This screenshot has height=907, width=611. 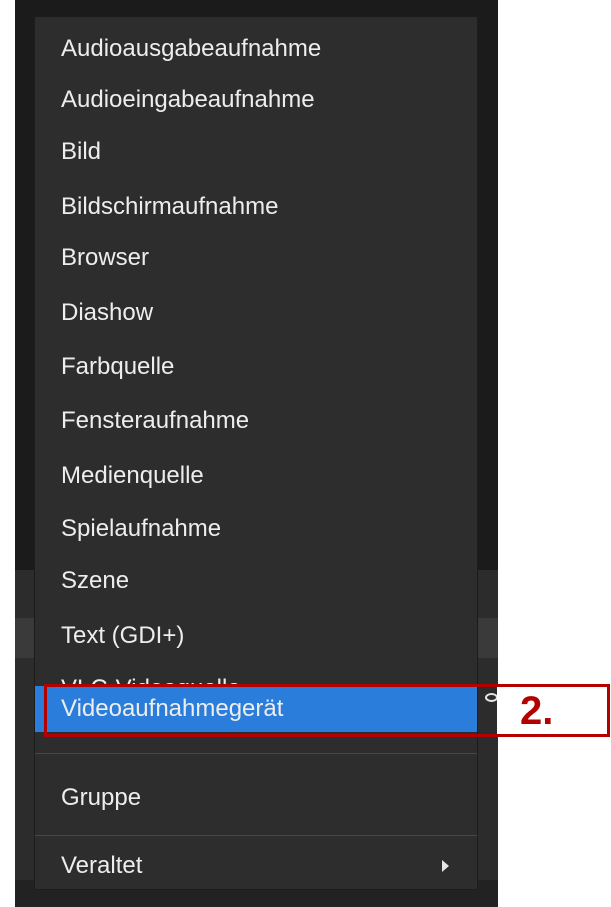 What do you see at coordinates (256, 581) in the screenshot?
I see `menu-item-szene: Szene` at bounding box center [256, 581].